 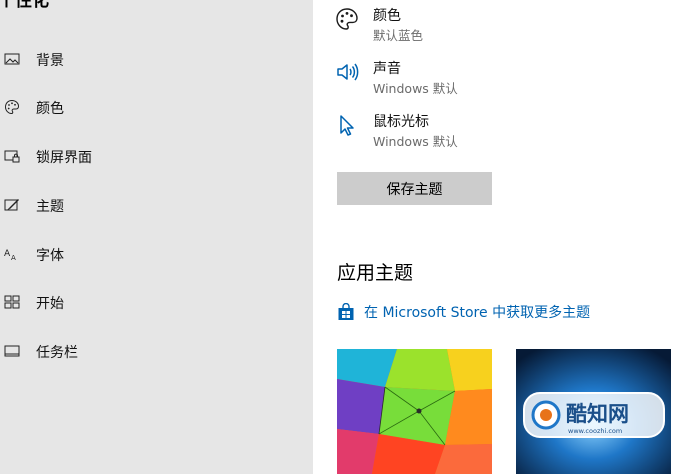 I want to click on umbrellas-image, so click(x=414, y=411).